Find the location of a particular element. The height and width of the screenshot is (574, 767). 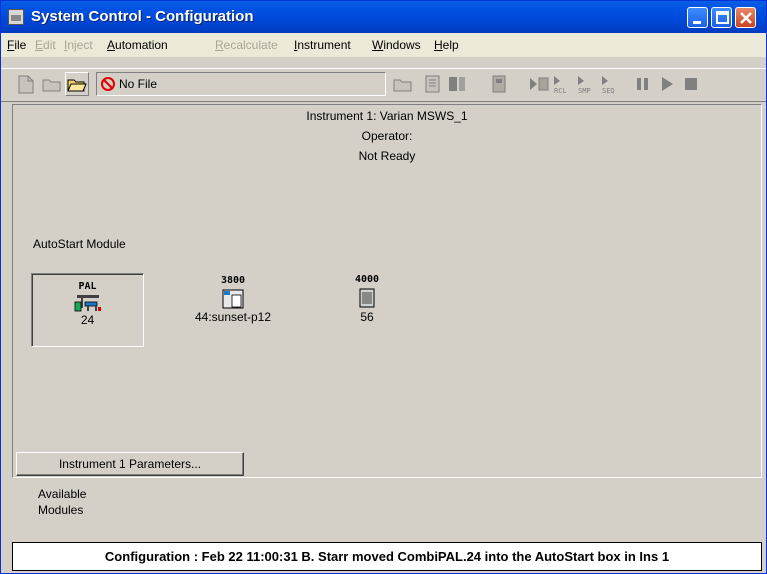

new-button is located at coordinates (26, 84).